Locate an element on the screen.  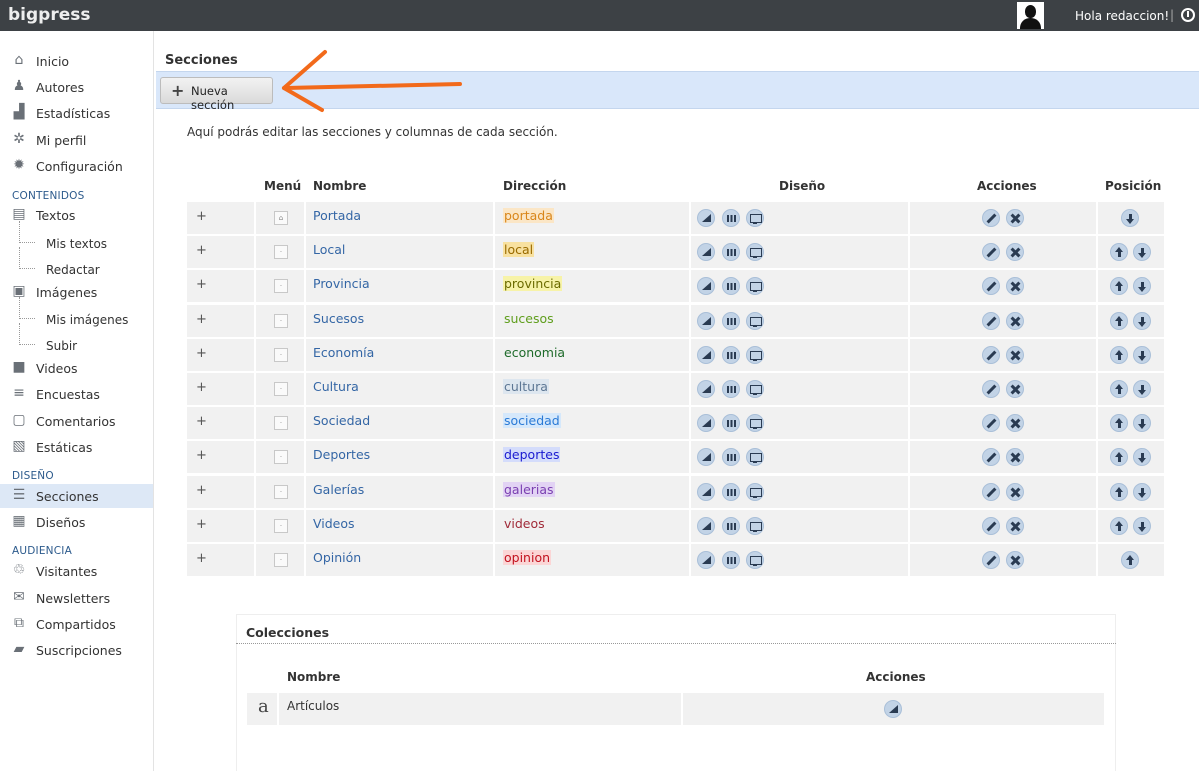
sidebar-item-compartidos: ⧉ Compartidos is located at coordinates (76, 624).